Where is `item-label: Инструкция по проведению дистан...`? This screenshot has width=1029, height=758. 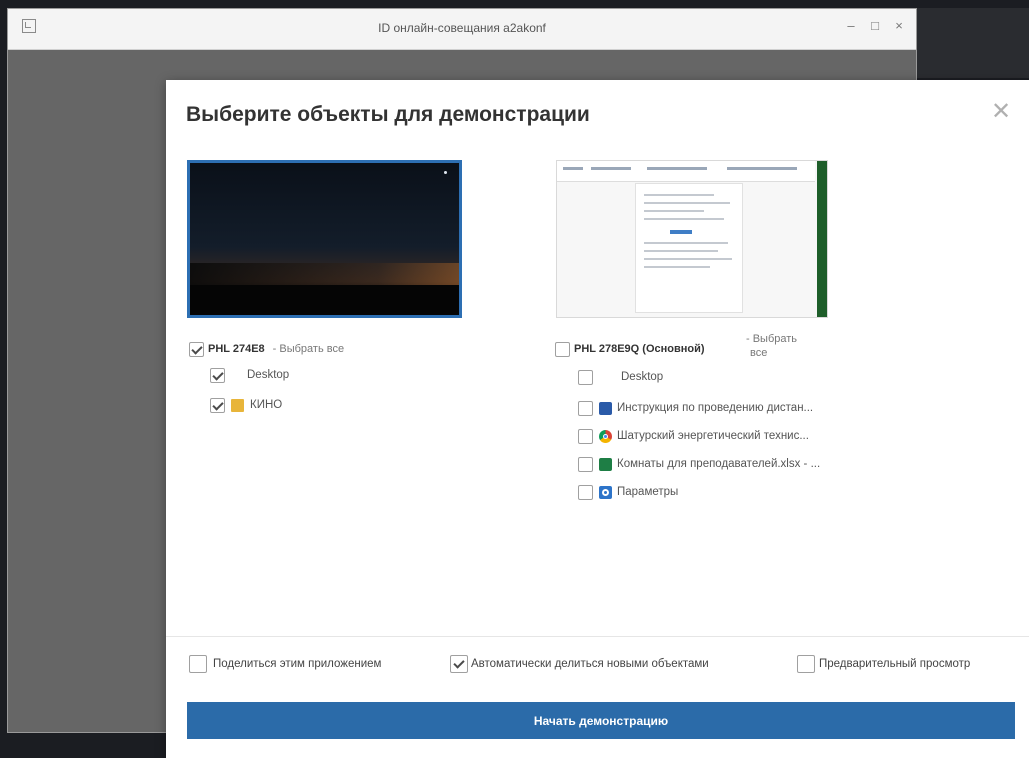 item-label: Инструкция по проведению дистан... is located at coordinates (715, 408).